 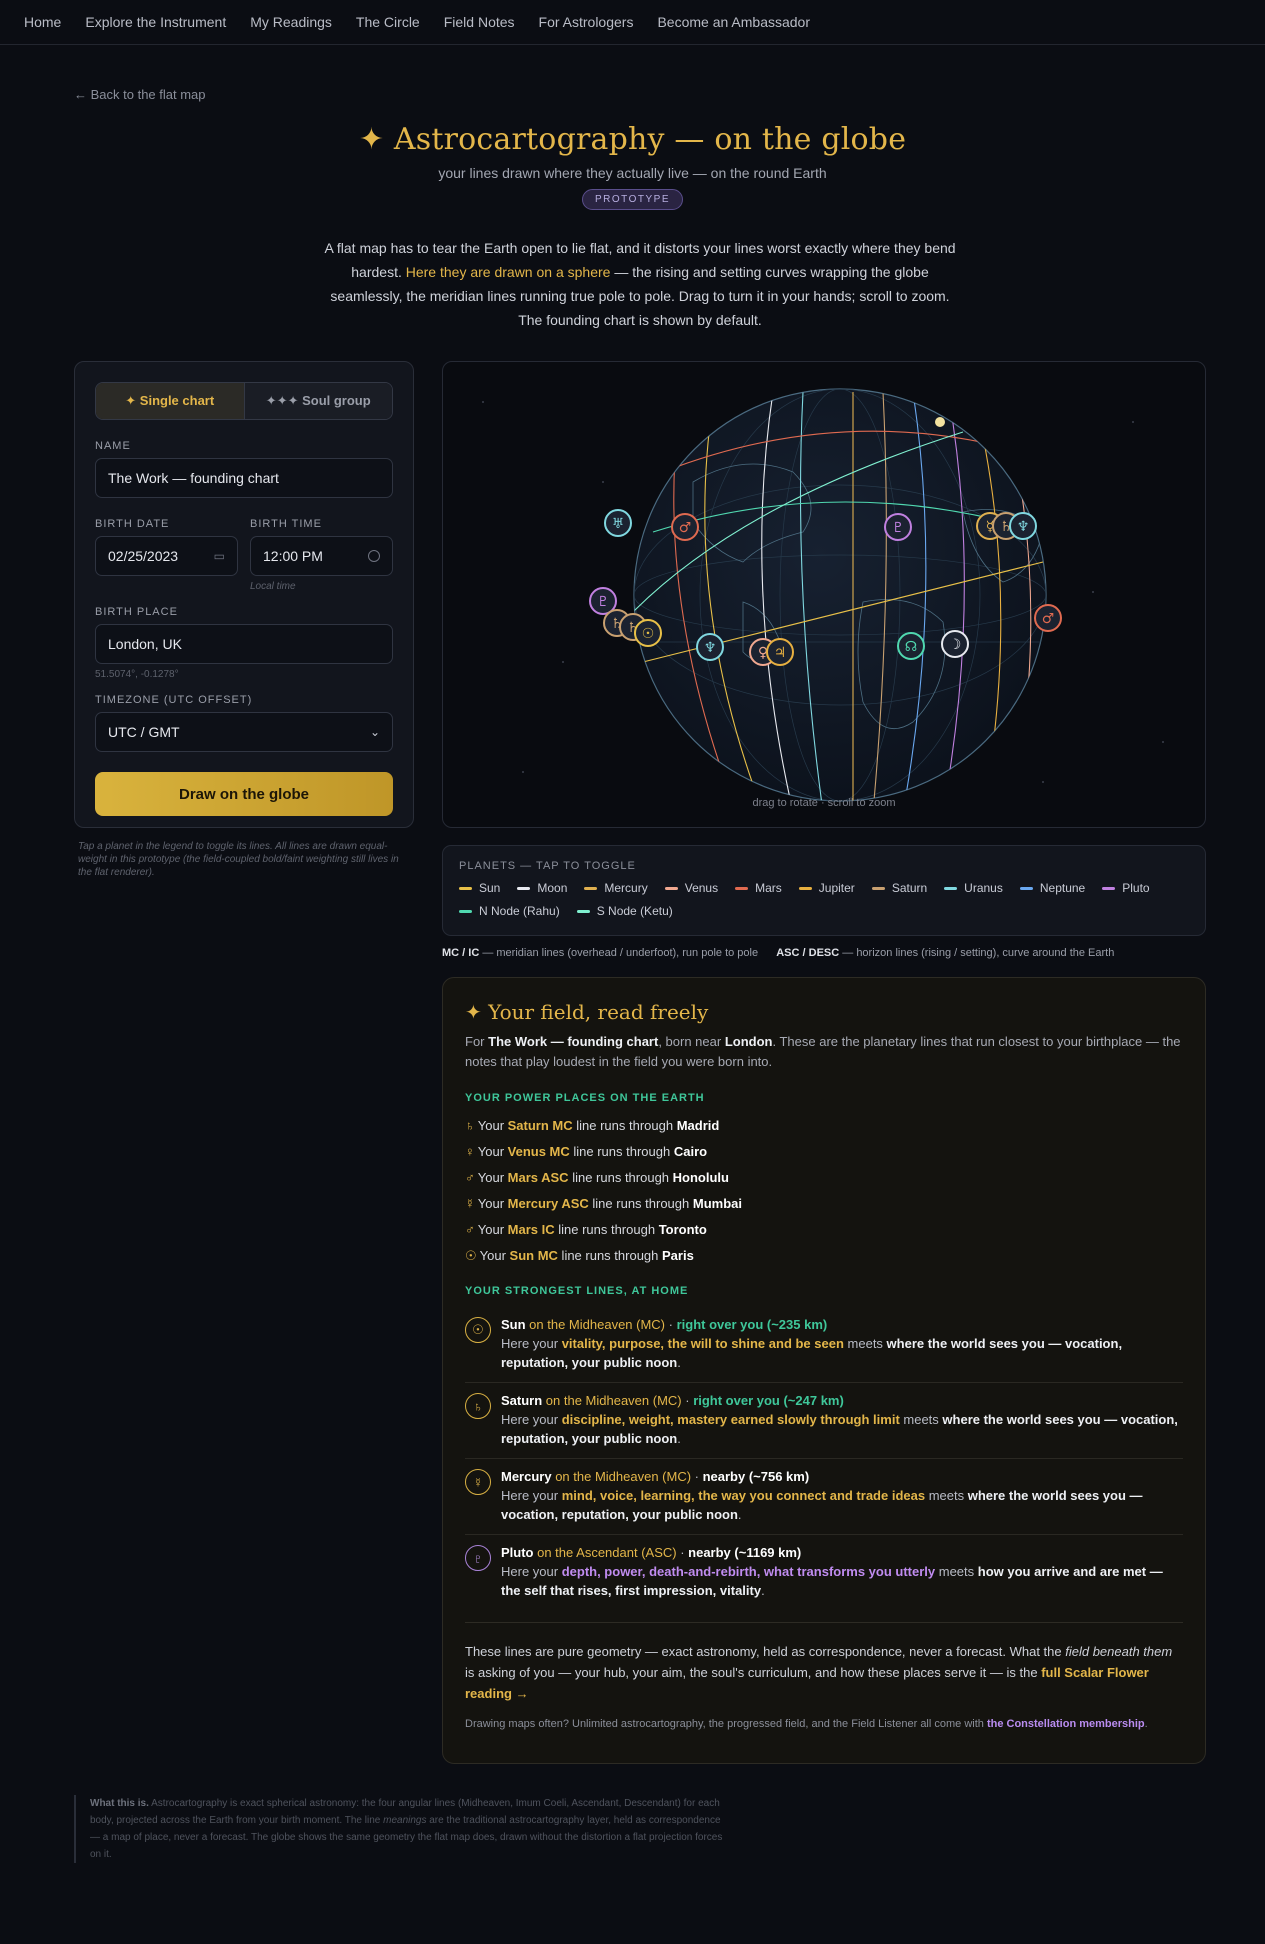 What do you see at coordinates (174, 700) in the screenshot?
I see `timezone-label: TIMEZONE (UTC OFFSET)` at bounding box center [174, 700].